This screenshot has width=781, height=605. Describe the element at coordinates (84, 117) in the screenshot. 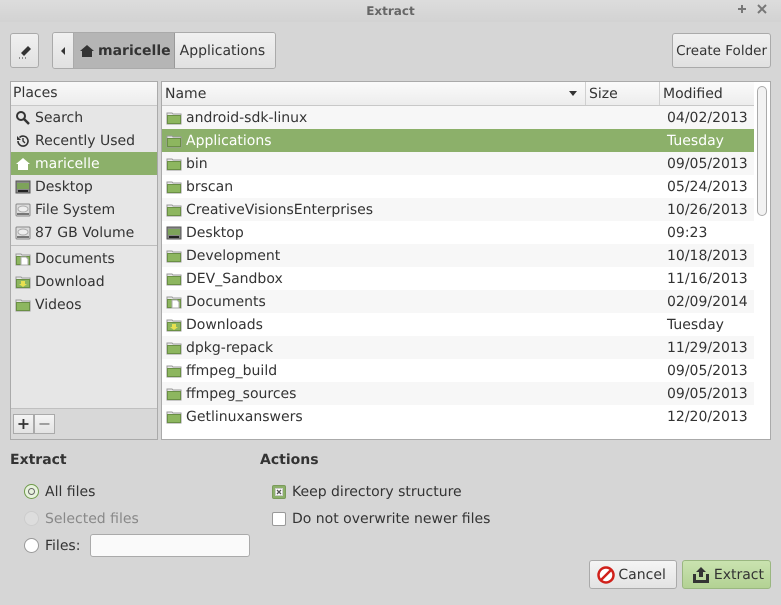

I see `sidebar-item: Search` at that location.